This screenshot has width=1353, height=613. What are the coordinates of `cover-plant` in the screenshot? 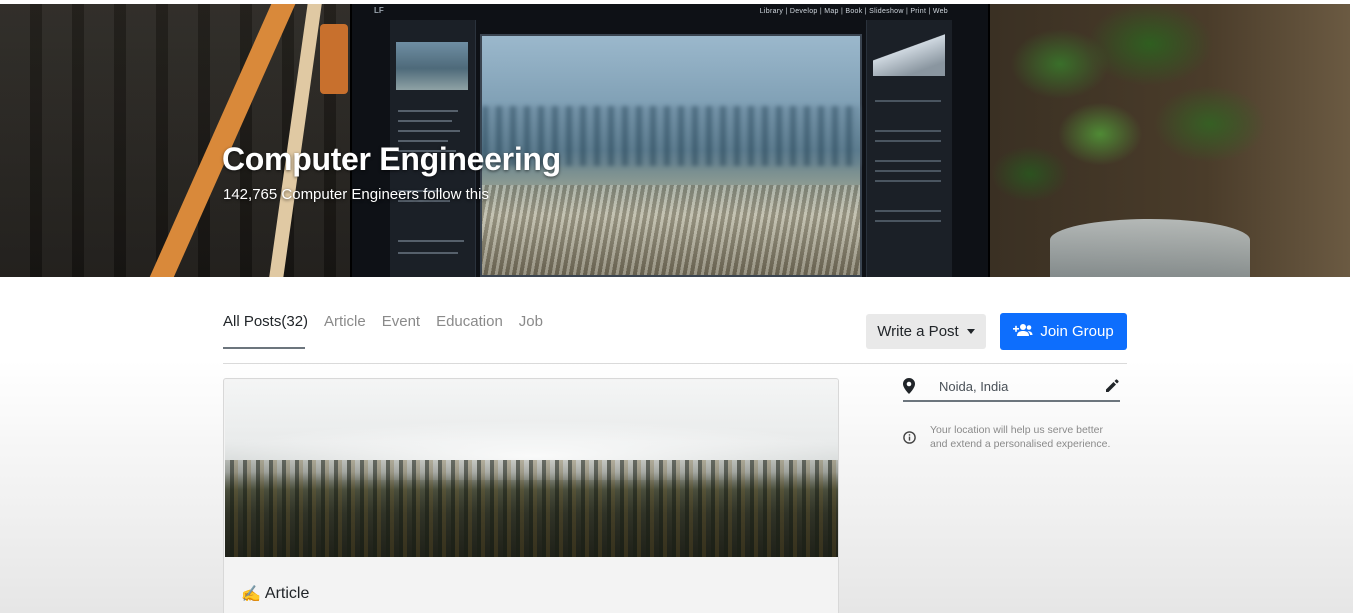 It's located at (1170, 140).